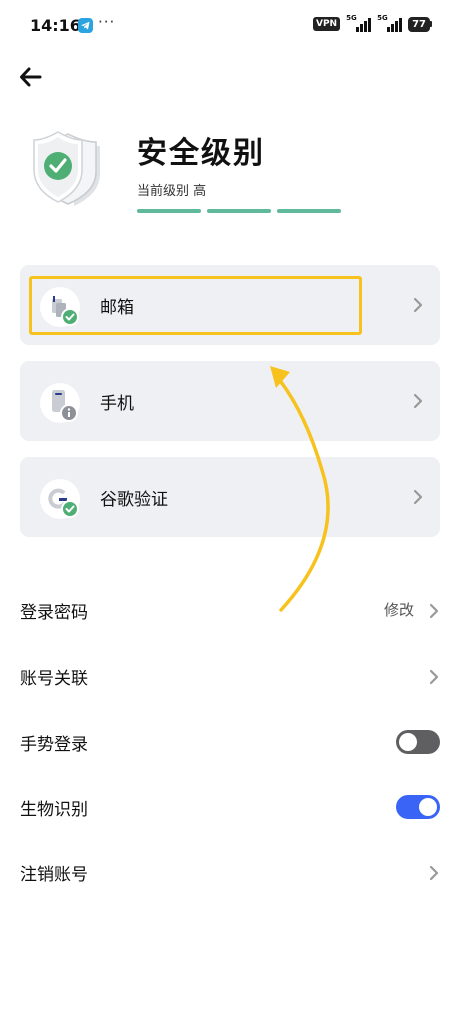  Describe the element at coordinates (134, 500) in the screenshot. I see `google-auth-card-label: 谷歌验证` at that location.